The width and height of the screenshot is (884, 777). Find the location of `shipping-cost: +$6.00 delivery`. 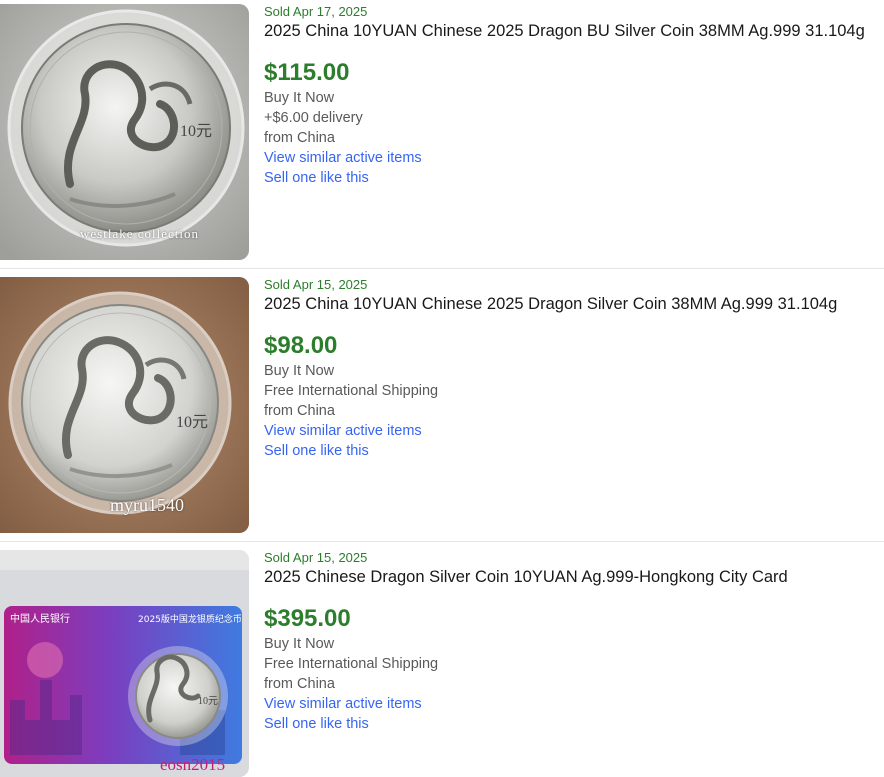

shipping-cost: +$6.00 delivery is located at coordinates (313, 118).